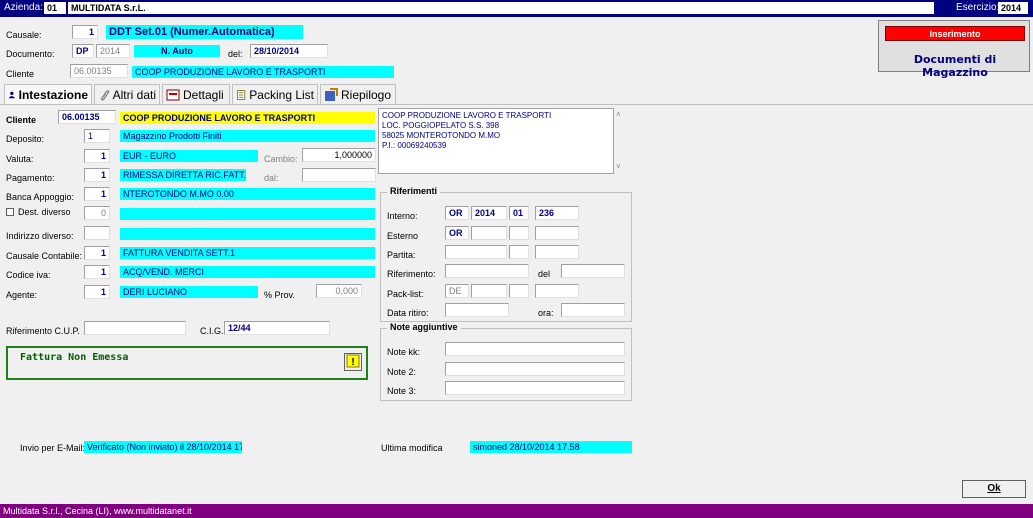  I want to click on note-kk-input, so click(535, 349).